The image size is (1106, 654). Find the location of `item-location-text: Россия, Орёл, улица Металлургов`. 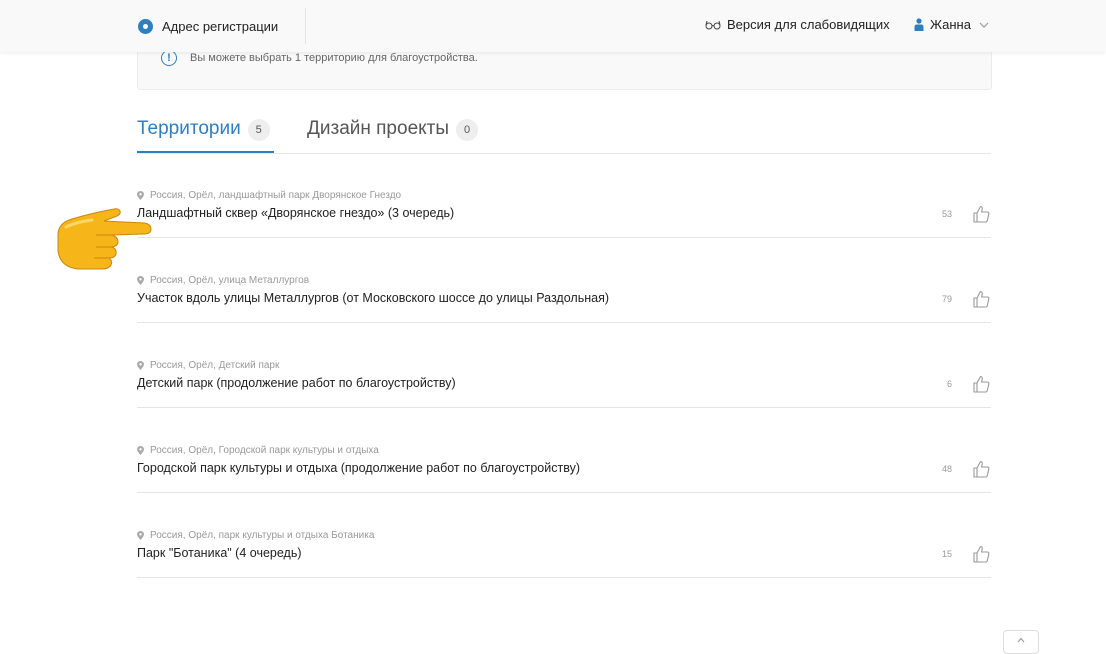

item-location-text: Россия, Орёл, улица Металлургов is located at coordinates (230, 280).